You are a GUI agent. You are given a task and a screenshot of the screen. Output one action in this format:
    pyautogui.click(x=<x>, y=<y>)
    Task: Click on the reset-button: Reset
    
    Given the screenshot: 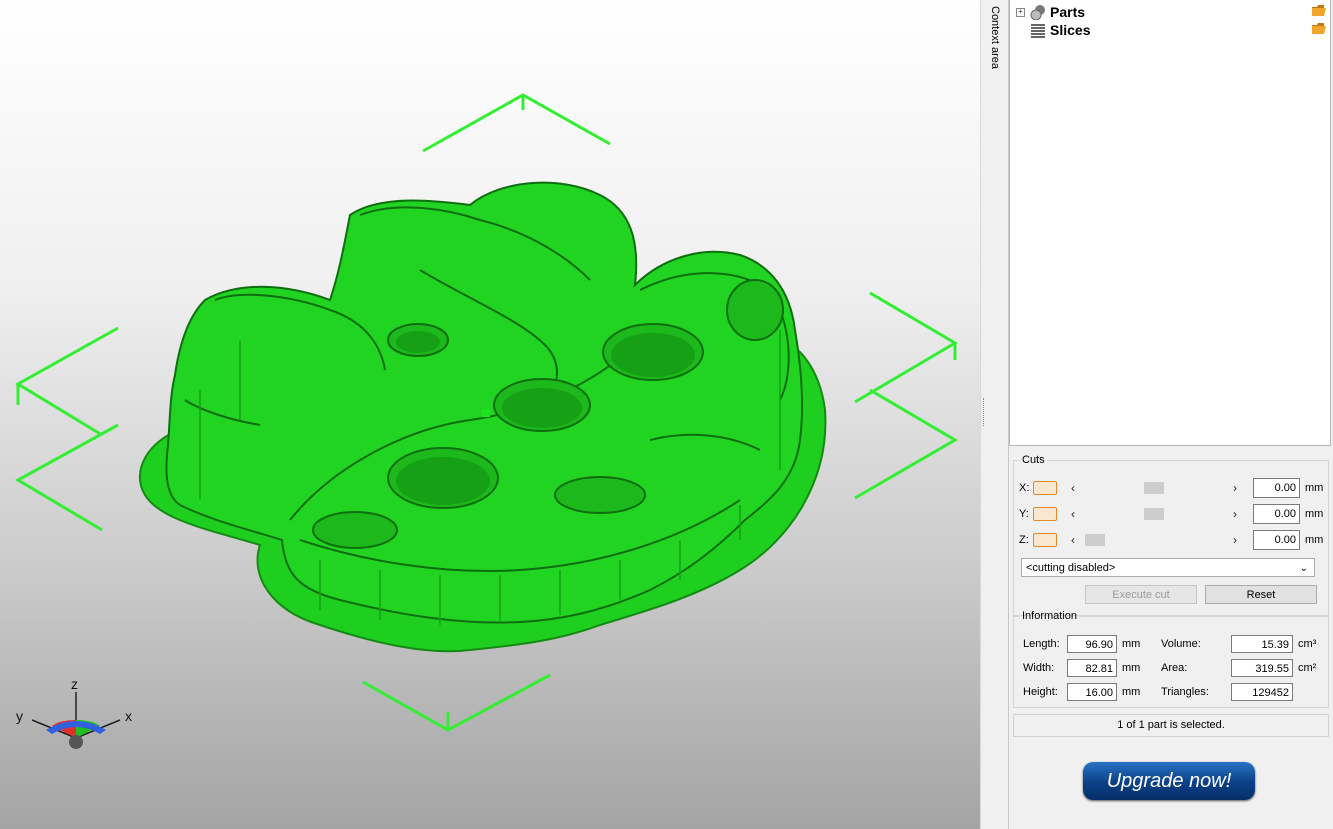 What is the action you would take?
    pyautogui.click(x=1261, y=594)
    